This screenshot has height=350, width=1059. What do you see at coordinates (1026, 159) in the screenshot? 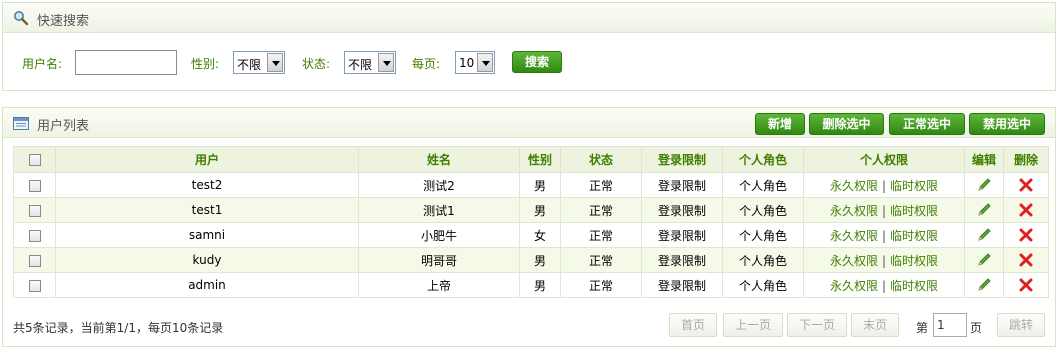
I see `column-header: 删除` at bounding box center [1026, 159].